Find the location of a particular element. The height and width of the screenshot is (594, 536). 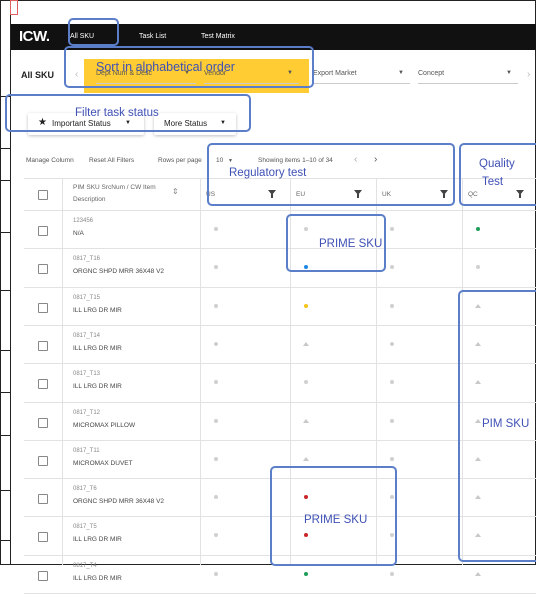

filter-export-market-label: Export Market is located at coordinates (335, 73).